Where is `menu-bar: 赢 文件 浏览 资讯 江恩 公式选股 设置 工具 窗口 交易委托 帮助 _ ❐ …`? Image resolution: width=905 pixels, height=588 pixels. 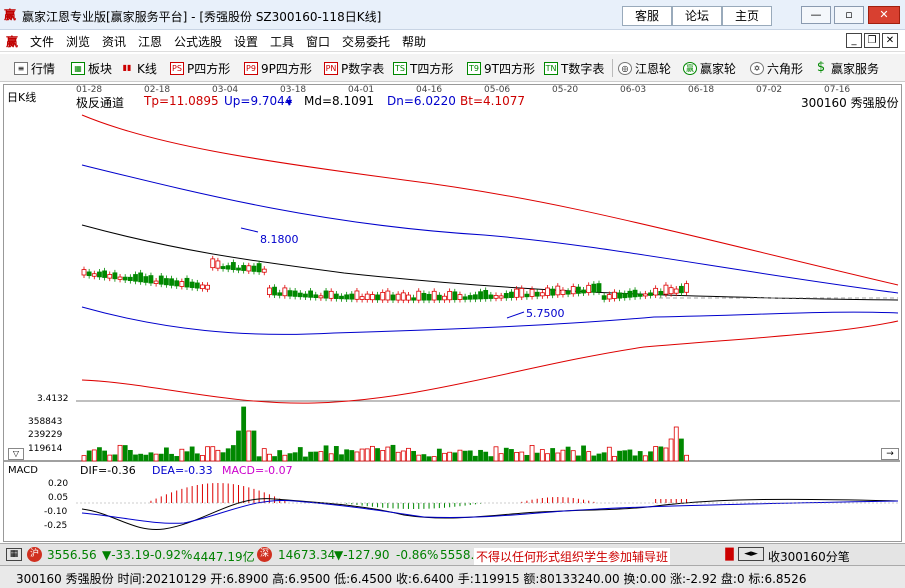 menu-bar: 赢 文件 浏览 资讯 江恩 公式选股 设置 工具 窗口 交易委托 帮助 _ ❐ … is located at coordinates (452, 41).